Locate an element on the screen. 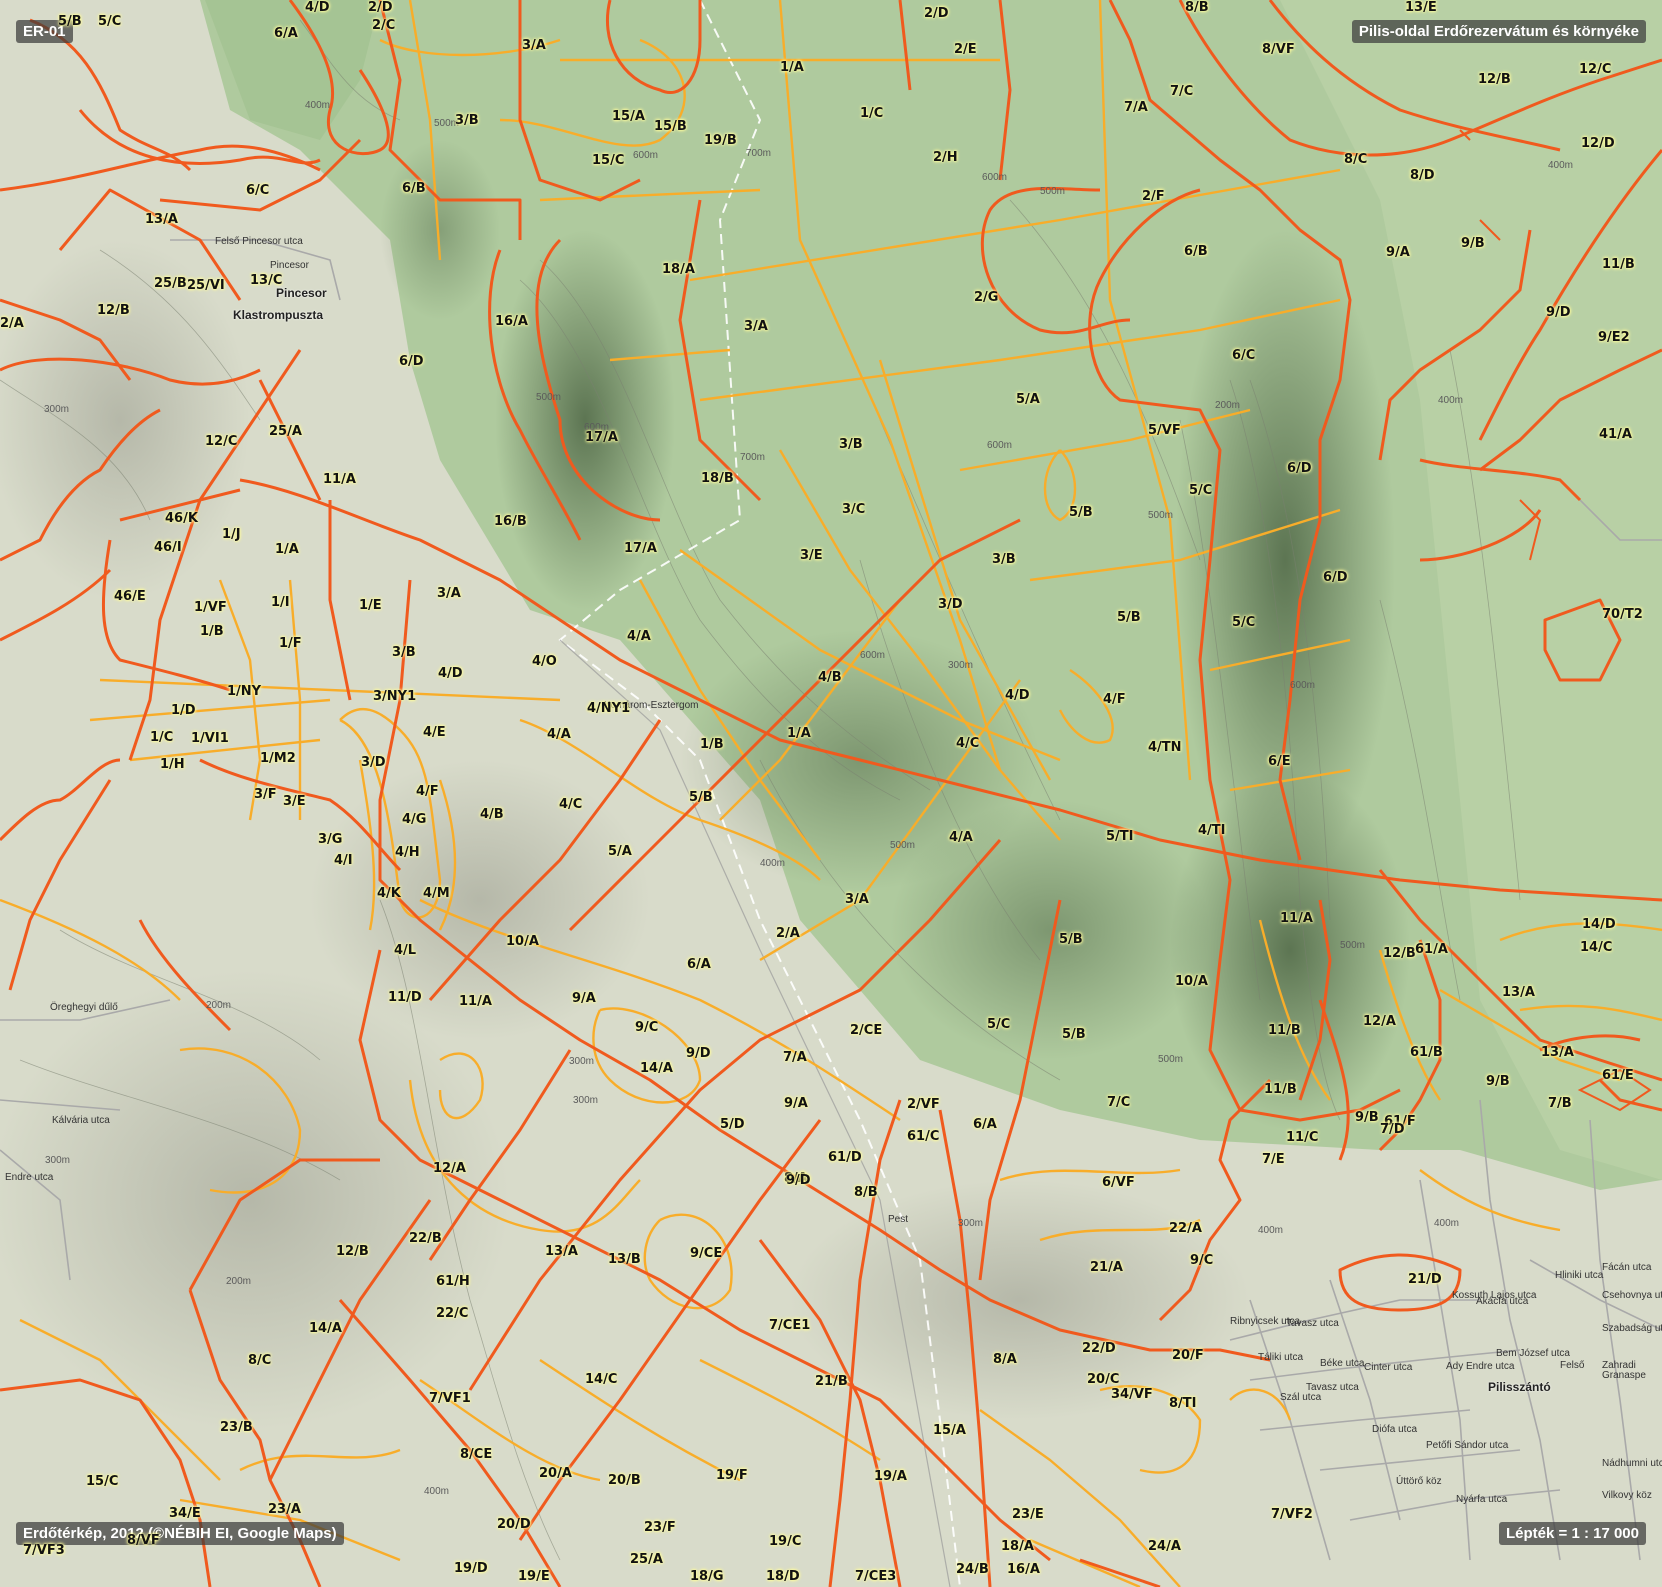 The image size is (1662, 1587). compartment-label: 8/B is located at coordinates (866, 1192).